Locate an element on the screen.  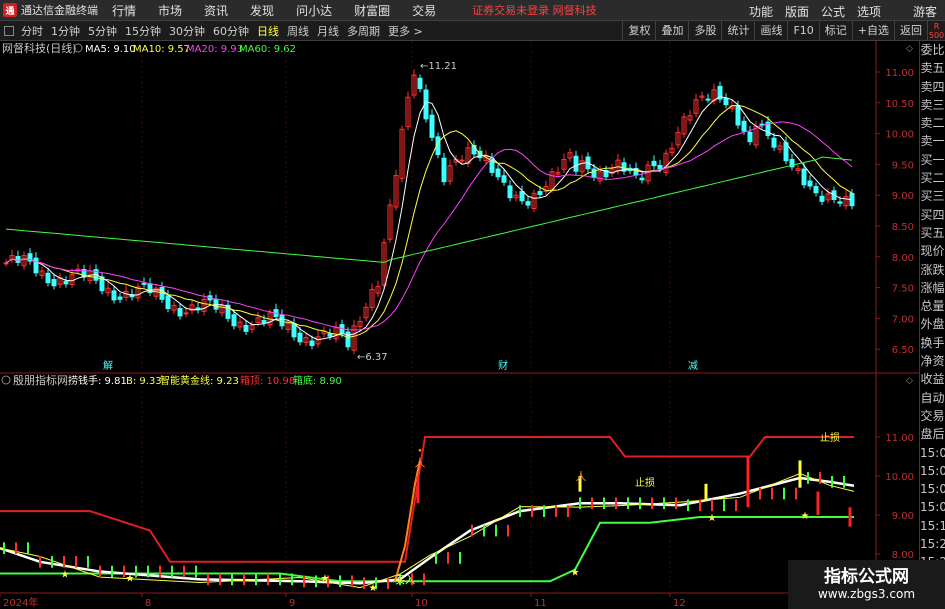
main-axis-label: 7.00 is located at coordinates (903, 319).